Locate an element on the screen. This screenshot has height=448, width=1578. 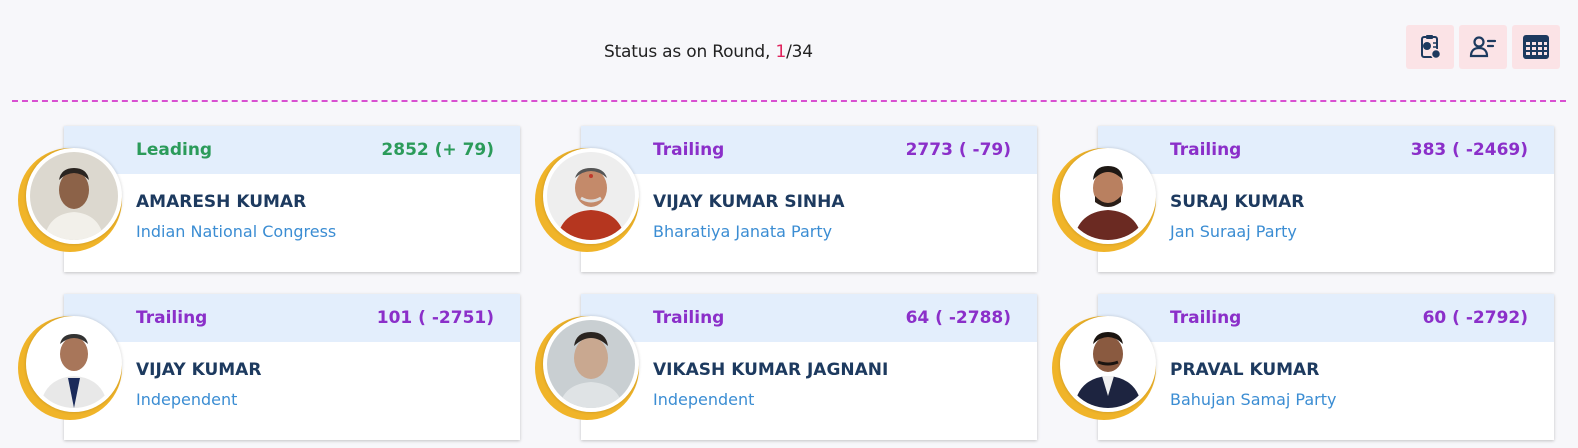
grid-view-icon is located at coordinates (1536, 47).